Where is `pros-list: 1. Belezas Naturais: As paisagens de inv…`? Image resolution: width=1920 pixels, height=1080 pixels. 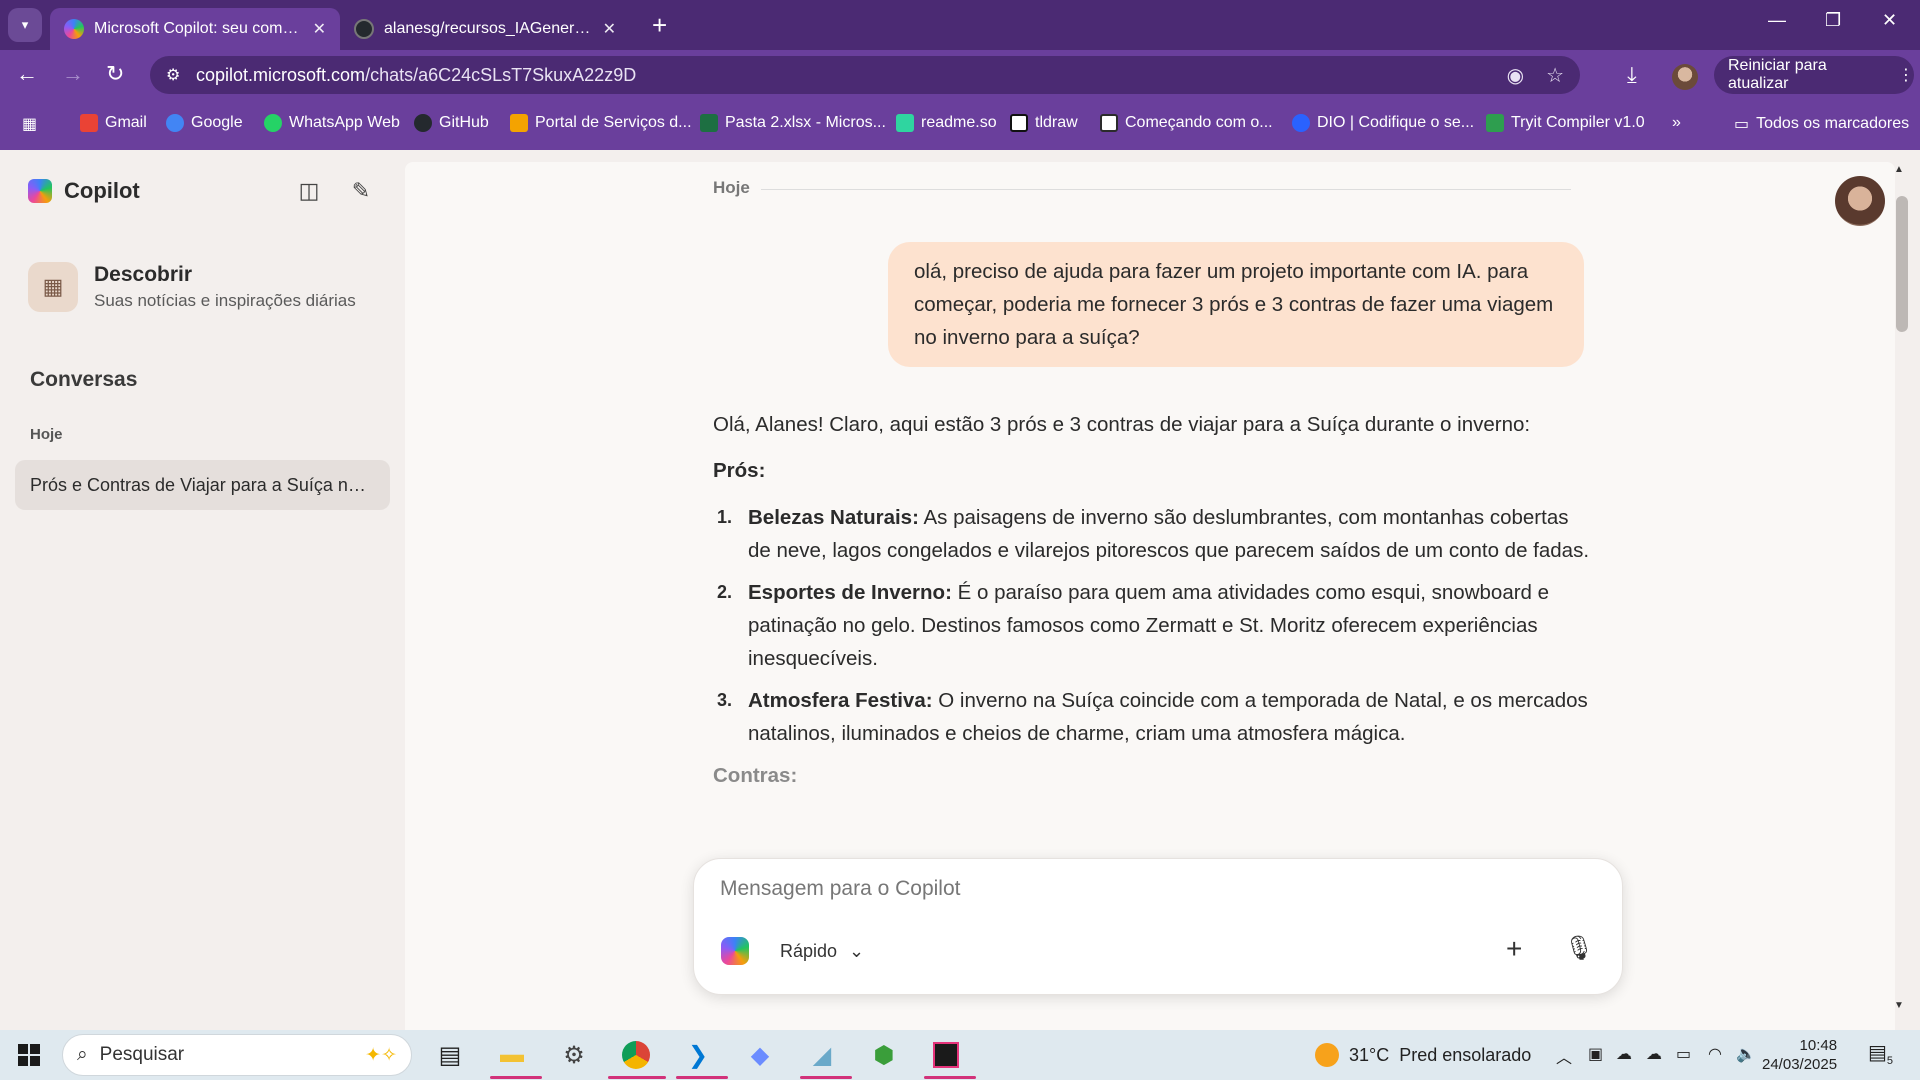 pros-list: 1. Belezas Naturais: As paisagens de inv… is located at coordinates (1153, 625).